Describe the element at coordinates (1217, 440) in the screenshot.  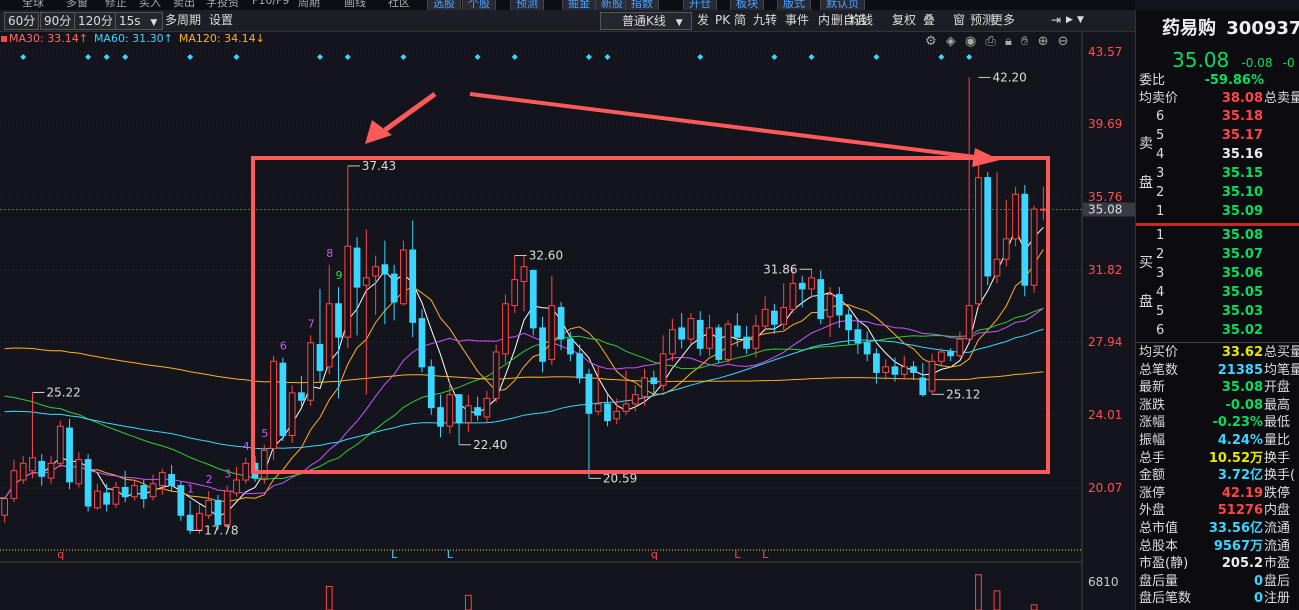
I see `stat-row: 振幅 4.24% 量比` at that location.